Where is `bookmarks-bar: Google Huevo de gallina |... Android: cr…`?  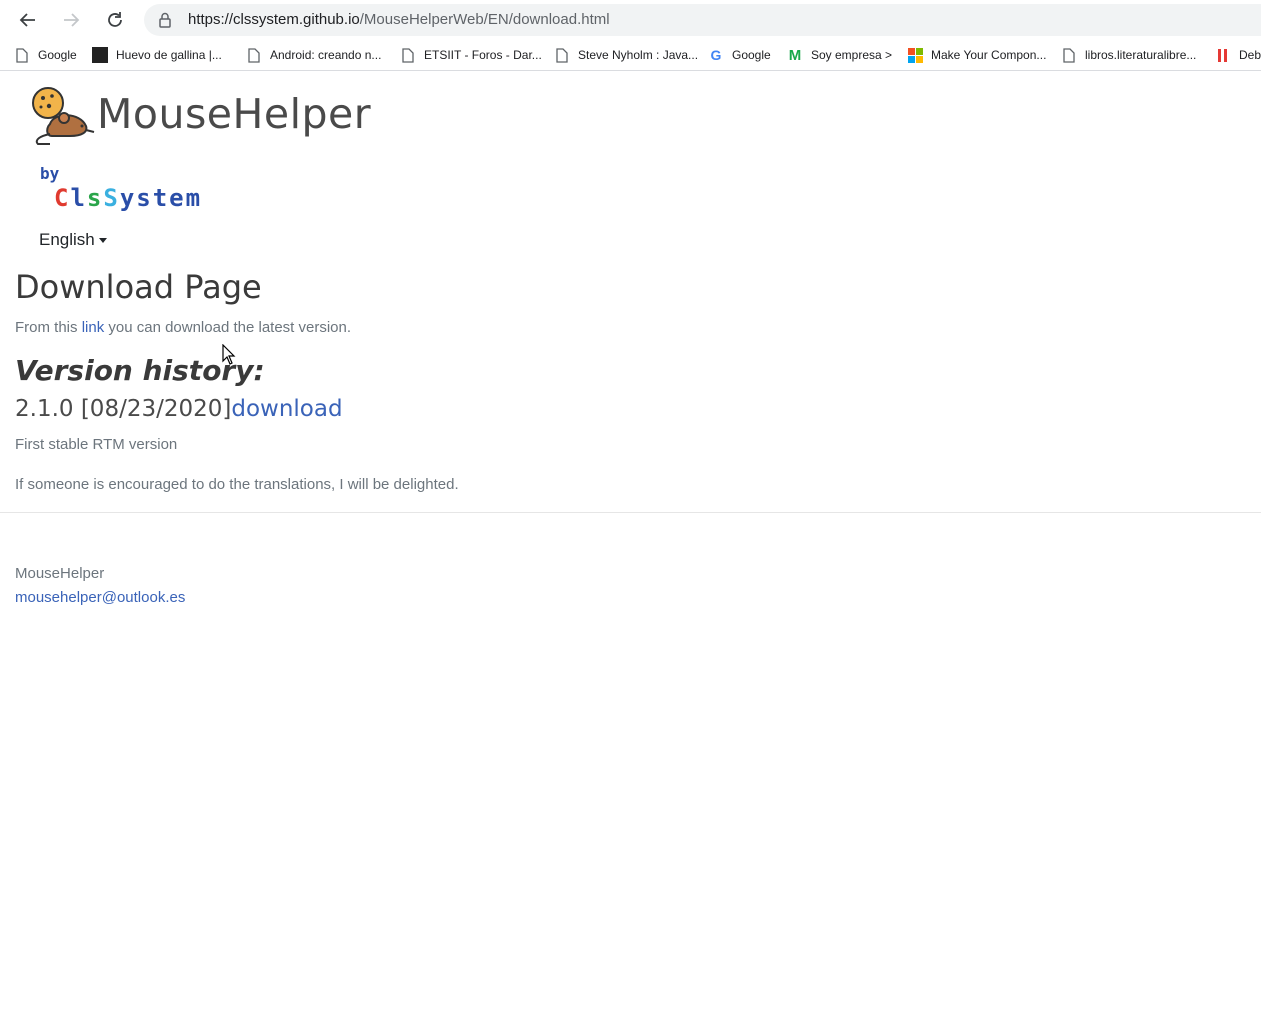
bookmarks-bar: Google Huevo de gallina |... Android: cr… is located at coordinates (630, 55).